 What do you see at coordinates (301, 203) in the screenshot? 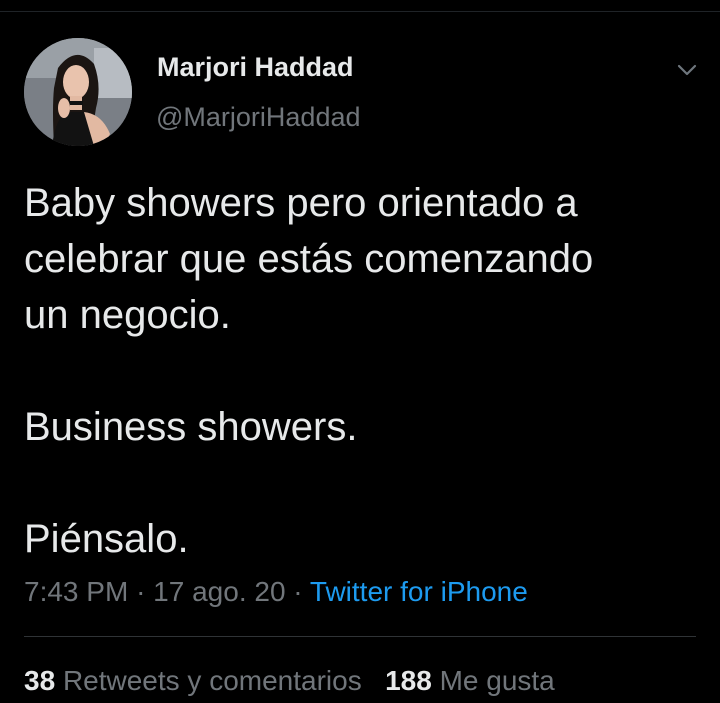
I see `tweet-line: Baby showers pero orientado a` at bounding box center [301, 203].